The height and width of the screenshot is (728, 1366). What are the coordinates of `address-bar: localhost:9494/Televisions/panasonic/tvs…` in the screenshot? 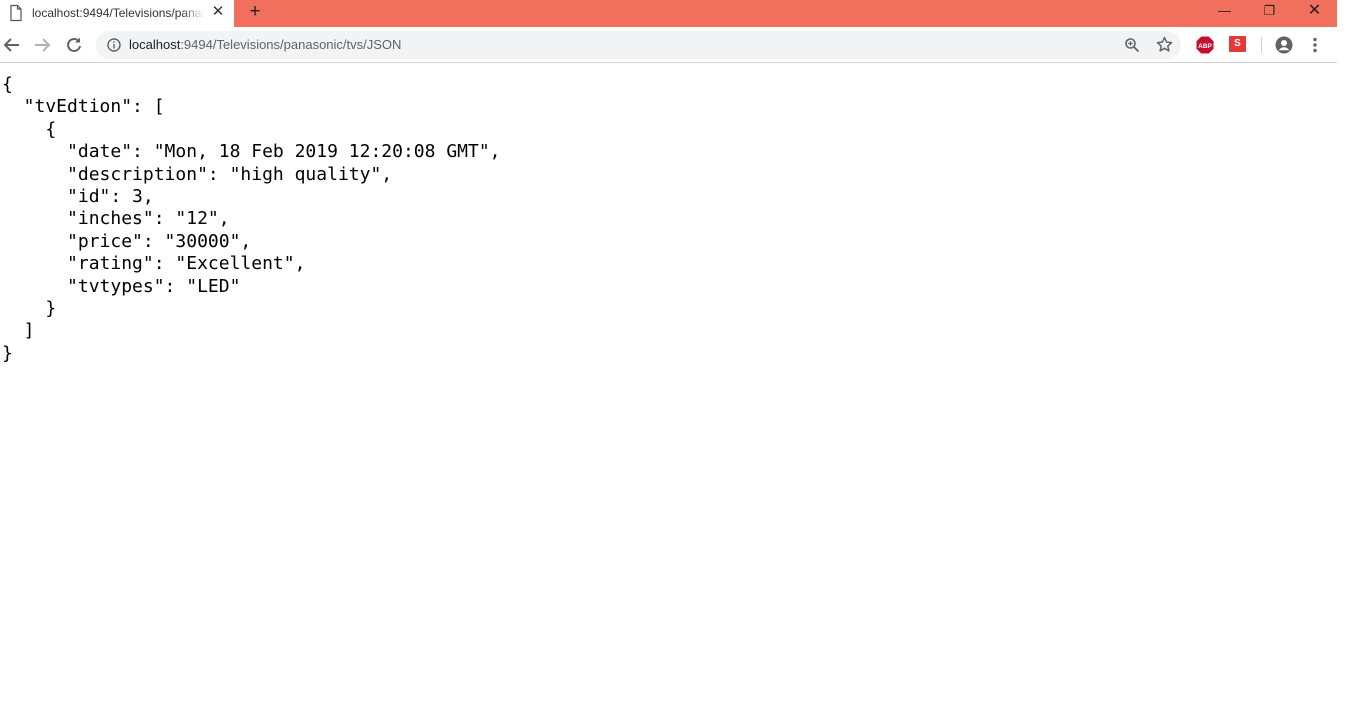 It's located at (638, 45).